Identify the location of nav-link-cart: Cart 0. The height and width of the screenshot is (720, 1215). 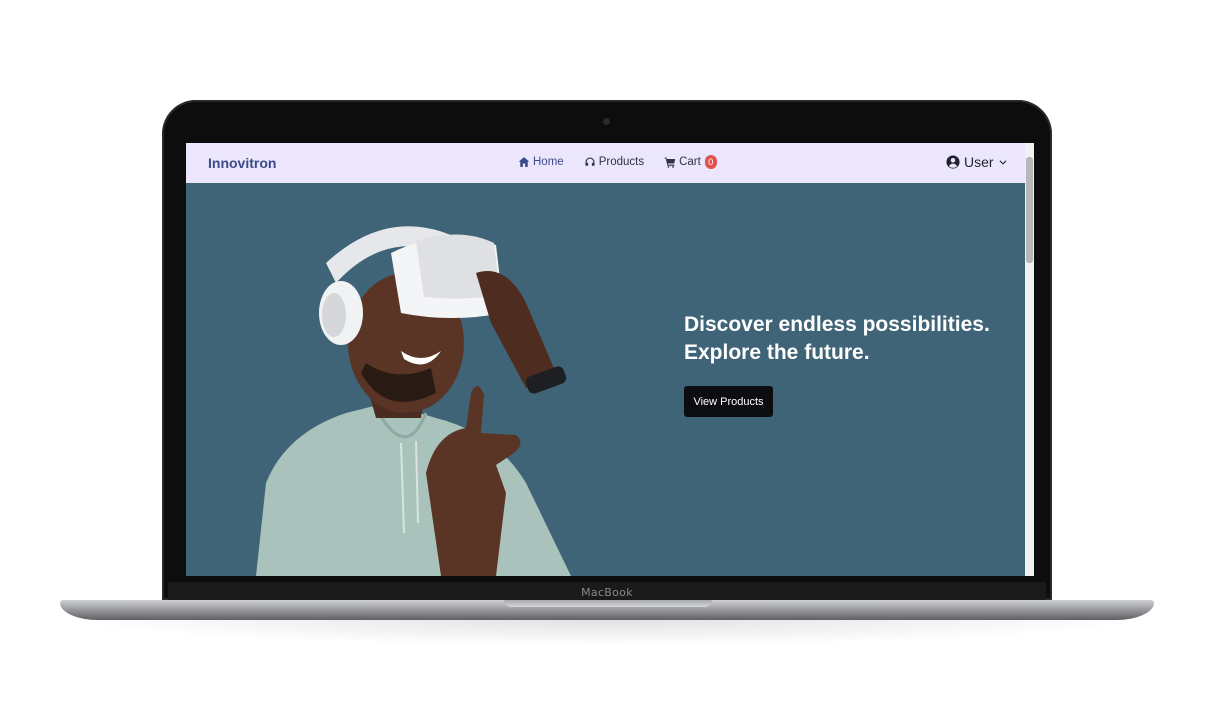
(690, 162).